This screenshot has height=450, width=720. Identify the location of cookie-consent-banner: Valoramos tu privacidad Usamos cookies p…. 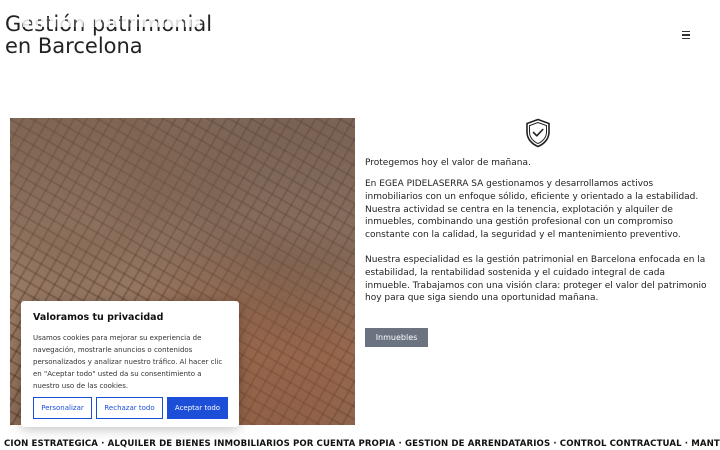
(130, 364).